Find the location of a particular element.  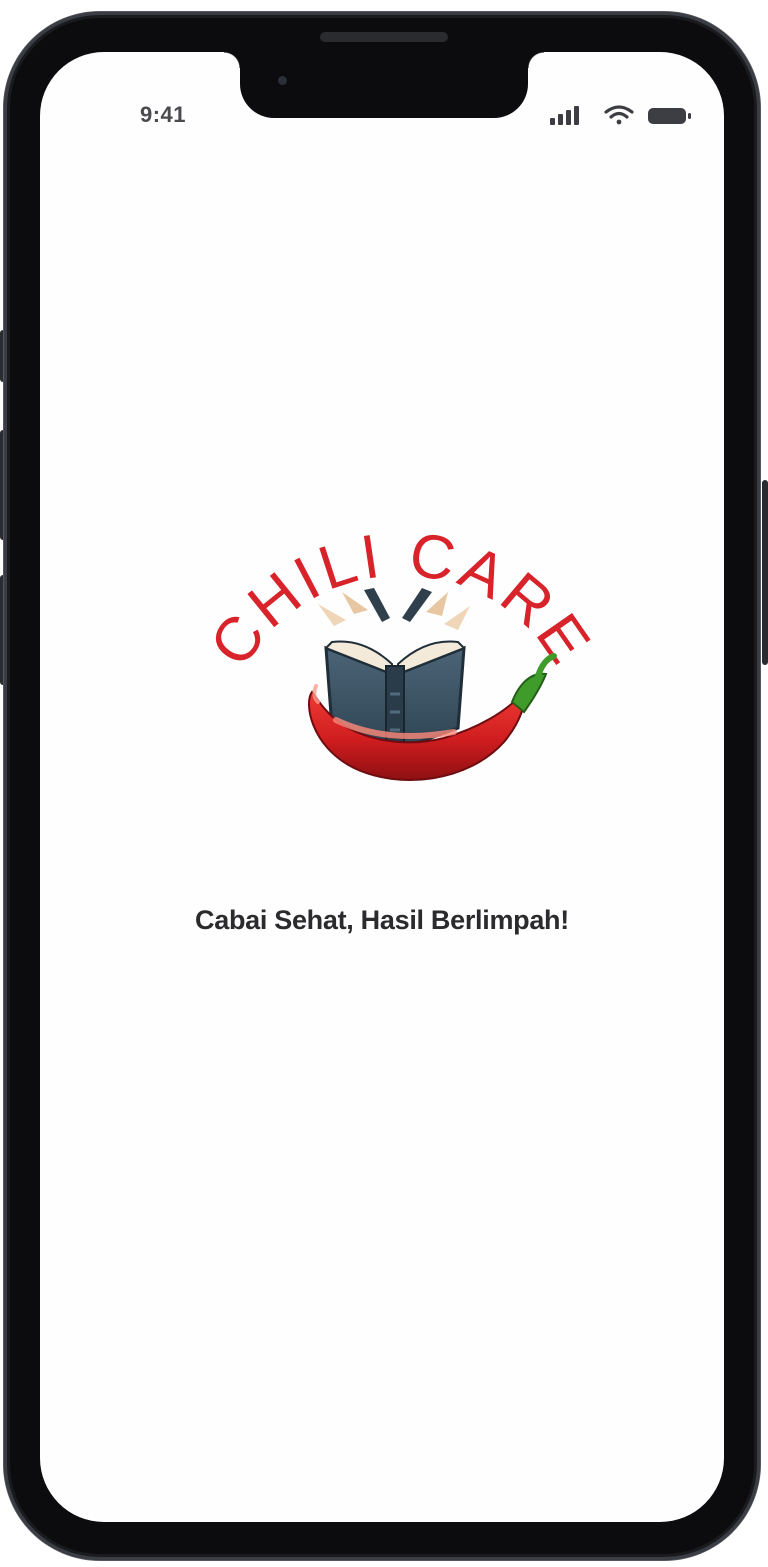

app-logo: CHILI CARE is located at coordinates (393, 646).